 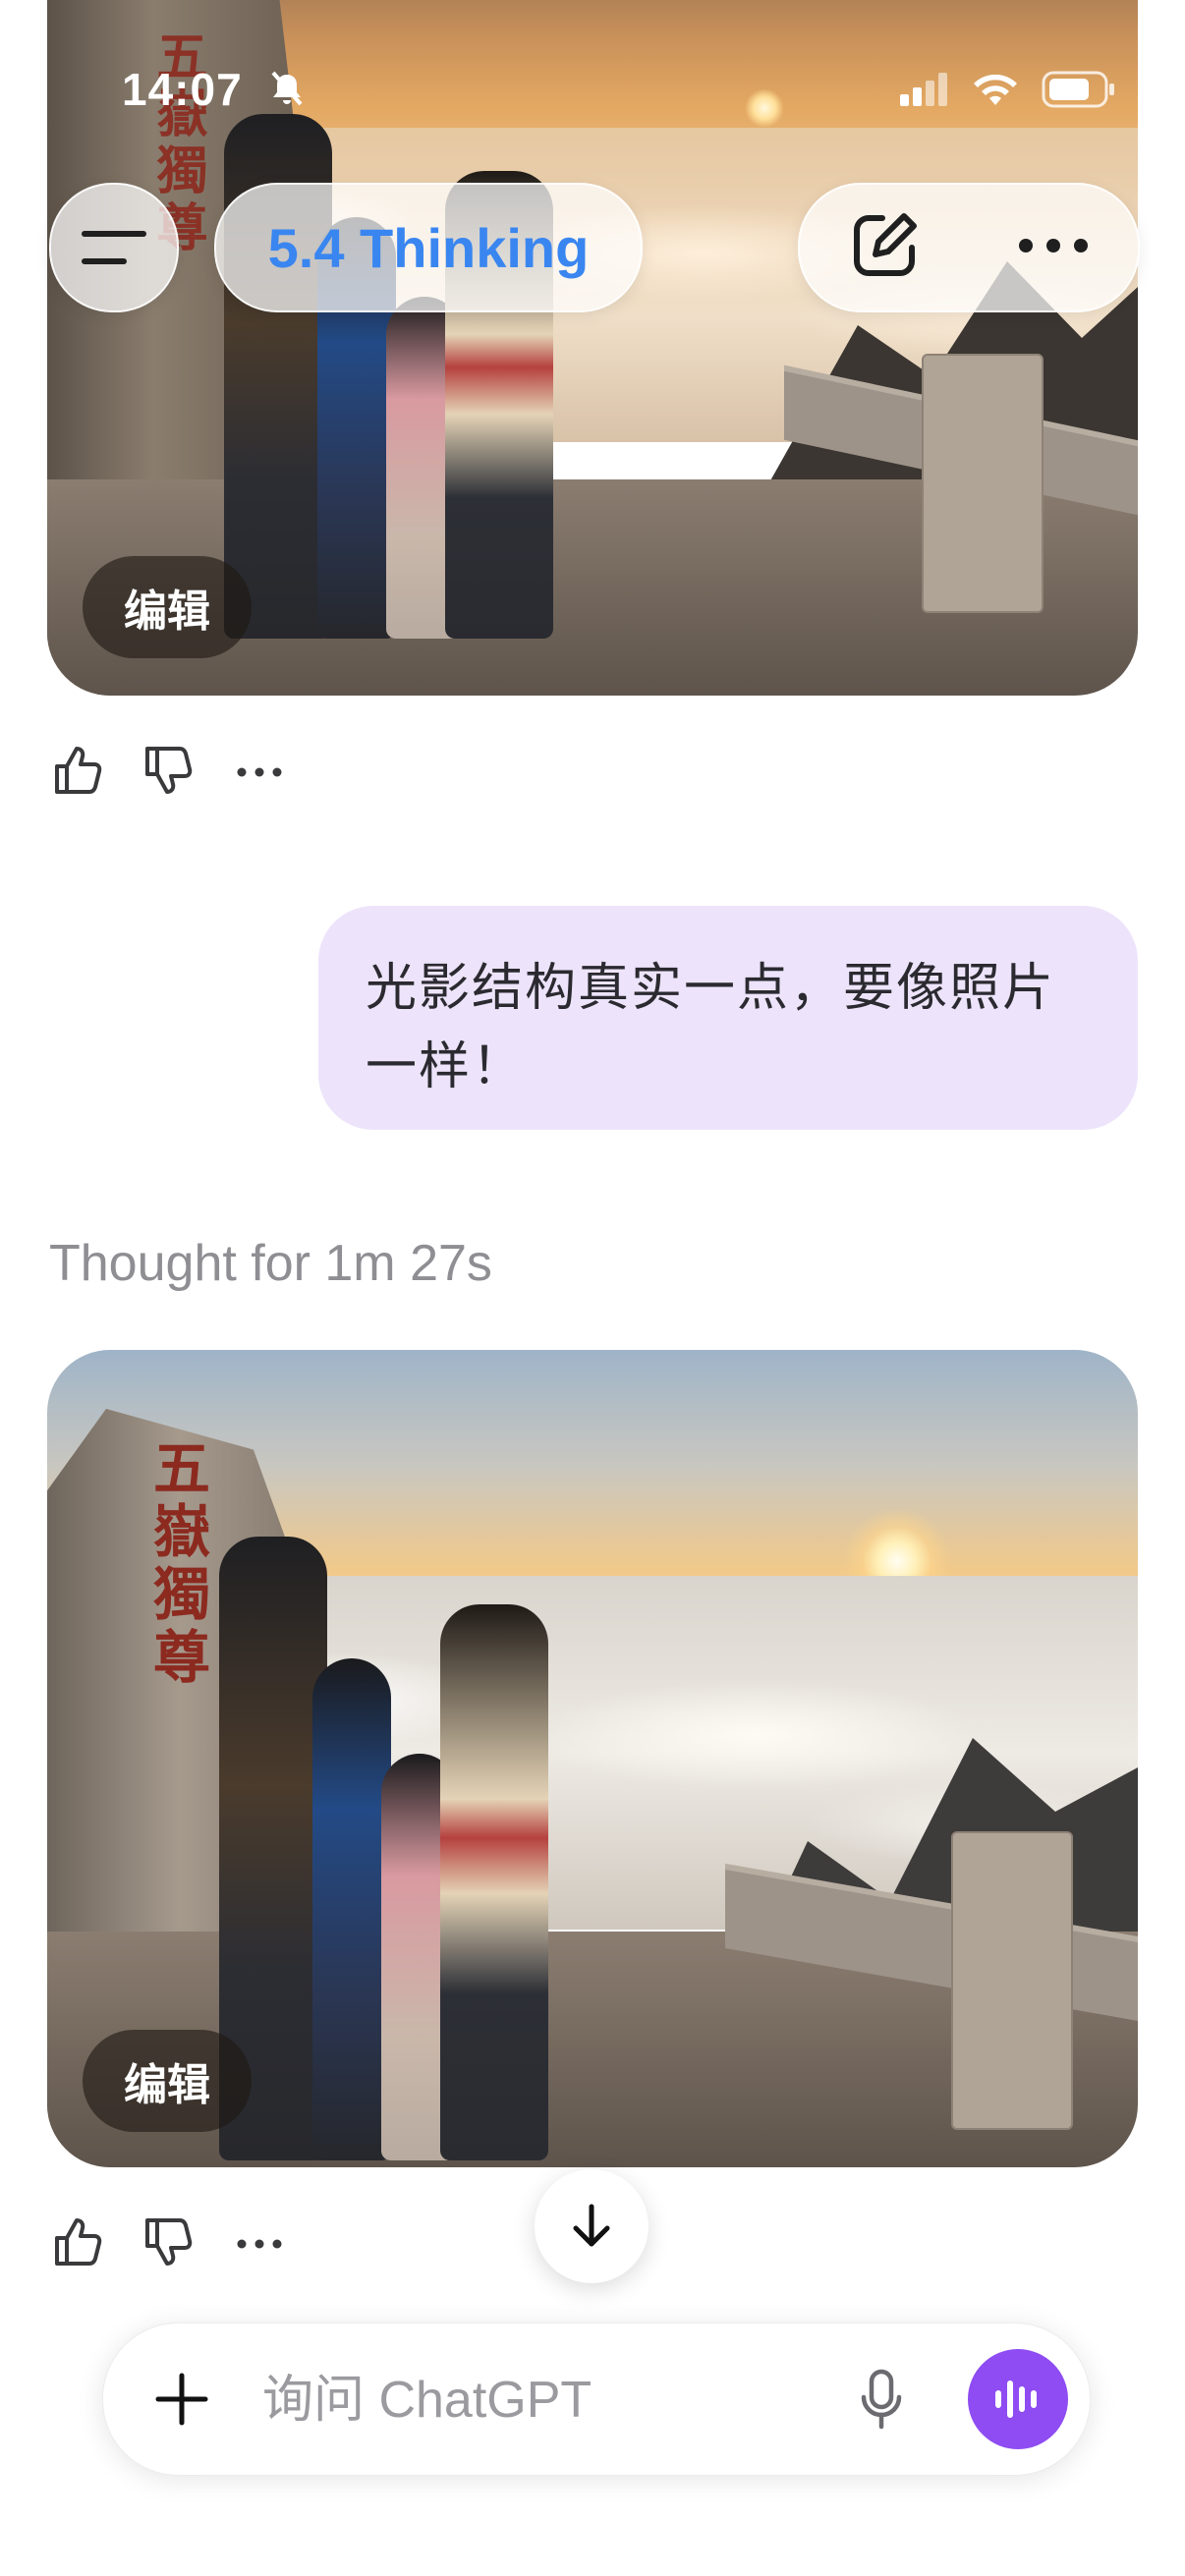 I want to click on header-actions, so click(x=969, y=247).